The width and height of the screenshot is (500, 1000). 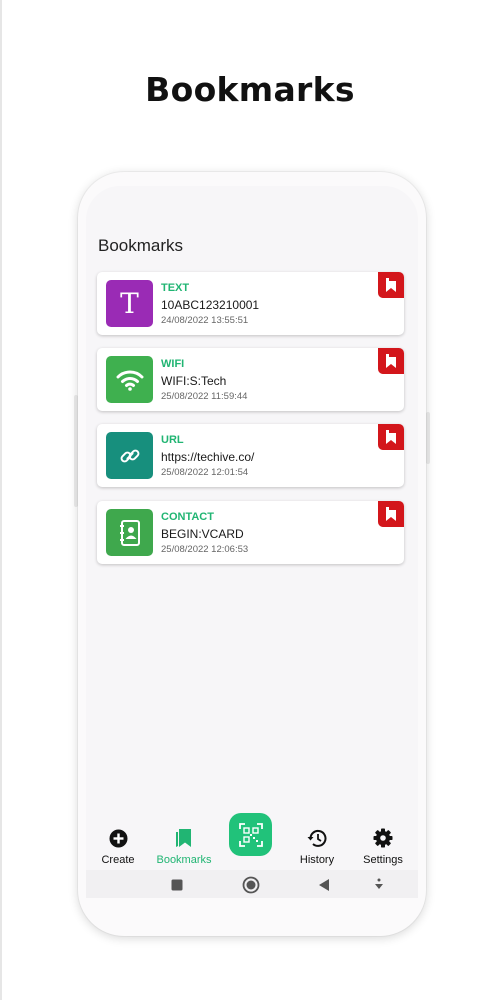 I want to click on item-value: 10ABC123210001, so click(x=210, y=305).